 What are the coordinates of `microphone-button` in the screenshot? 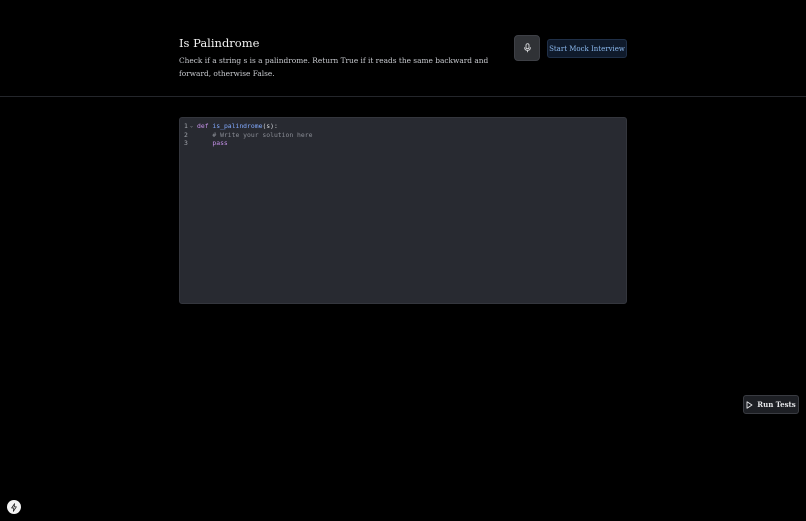 It's located at (527, 48).